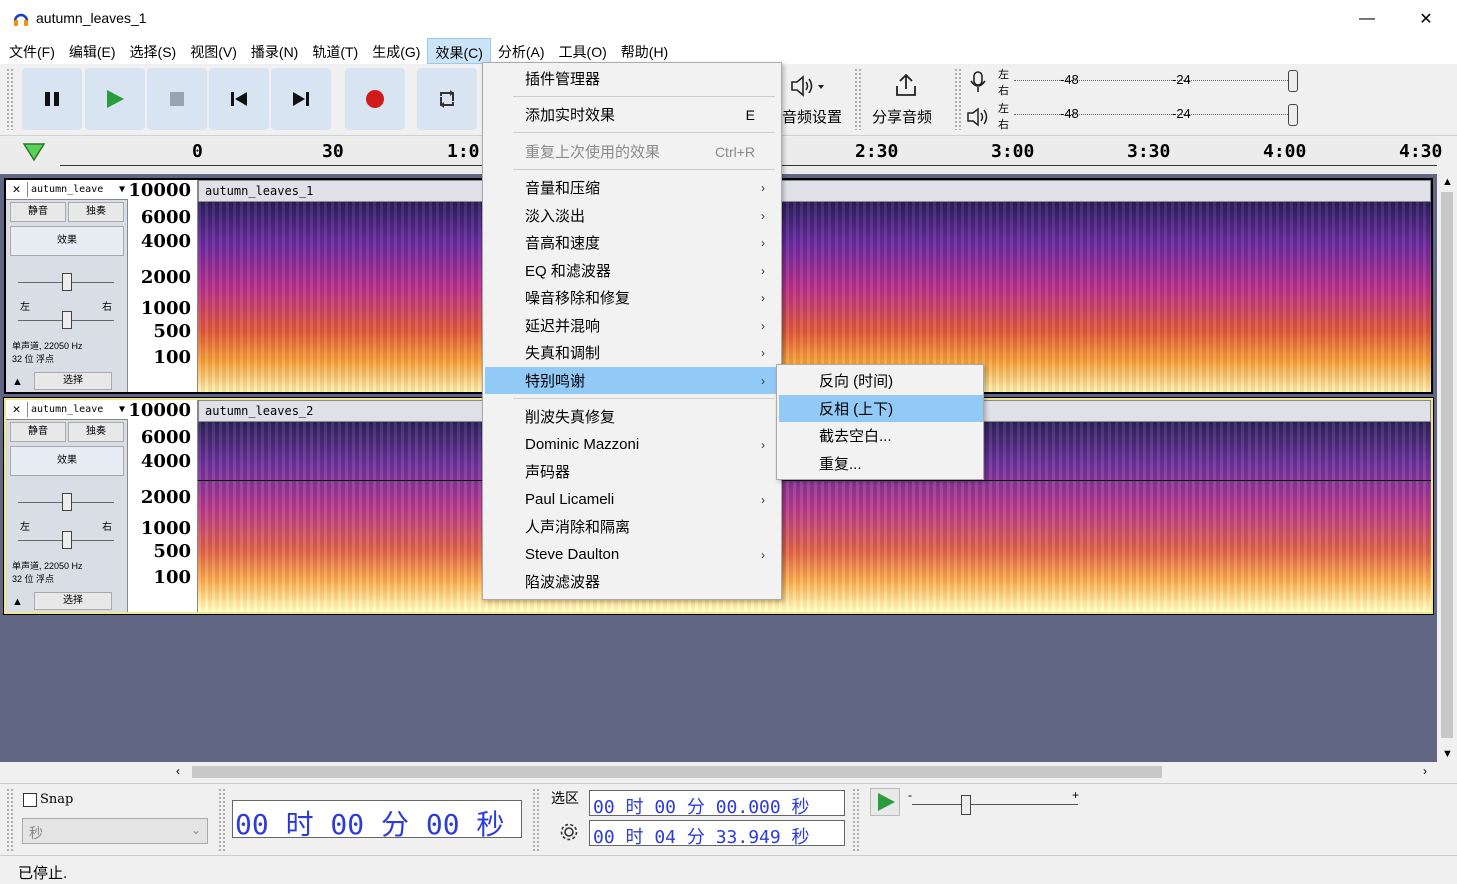  What do you see at coordinates (565, 798) in the screenshot?
I see `selection-label: 选区` at bounding box center [565, 798].